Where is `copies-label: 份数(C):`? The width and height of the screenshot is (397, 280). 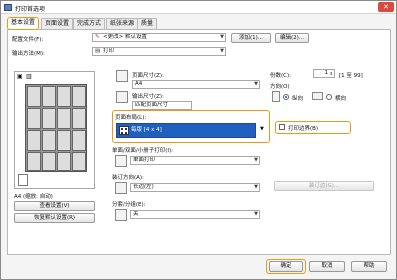 copies-label: 份数(C): is located at coordinates (280, 76).